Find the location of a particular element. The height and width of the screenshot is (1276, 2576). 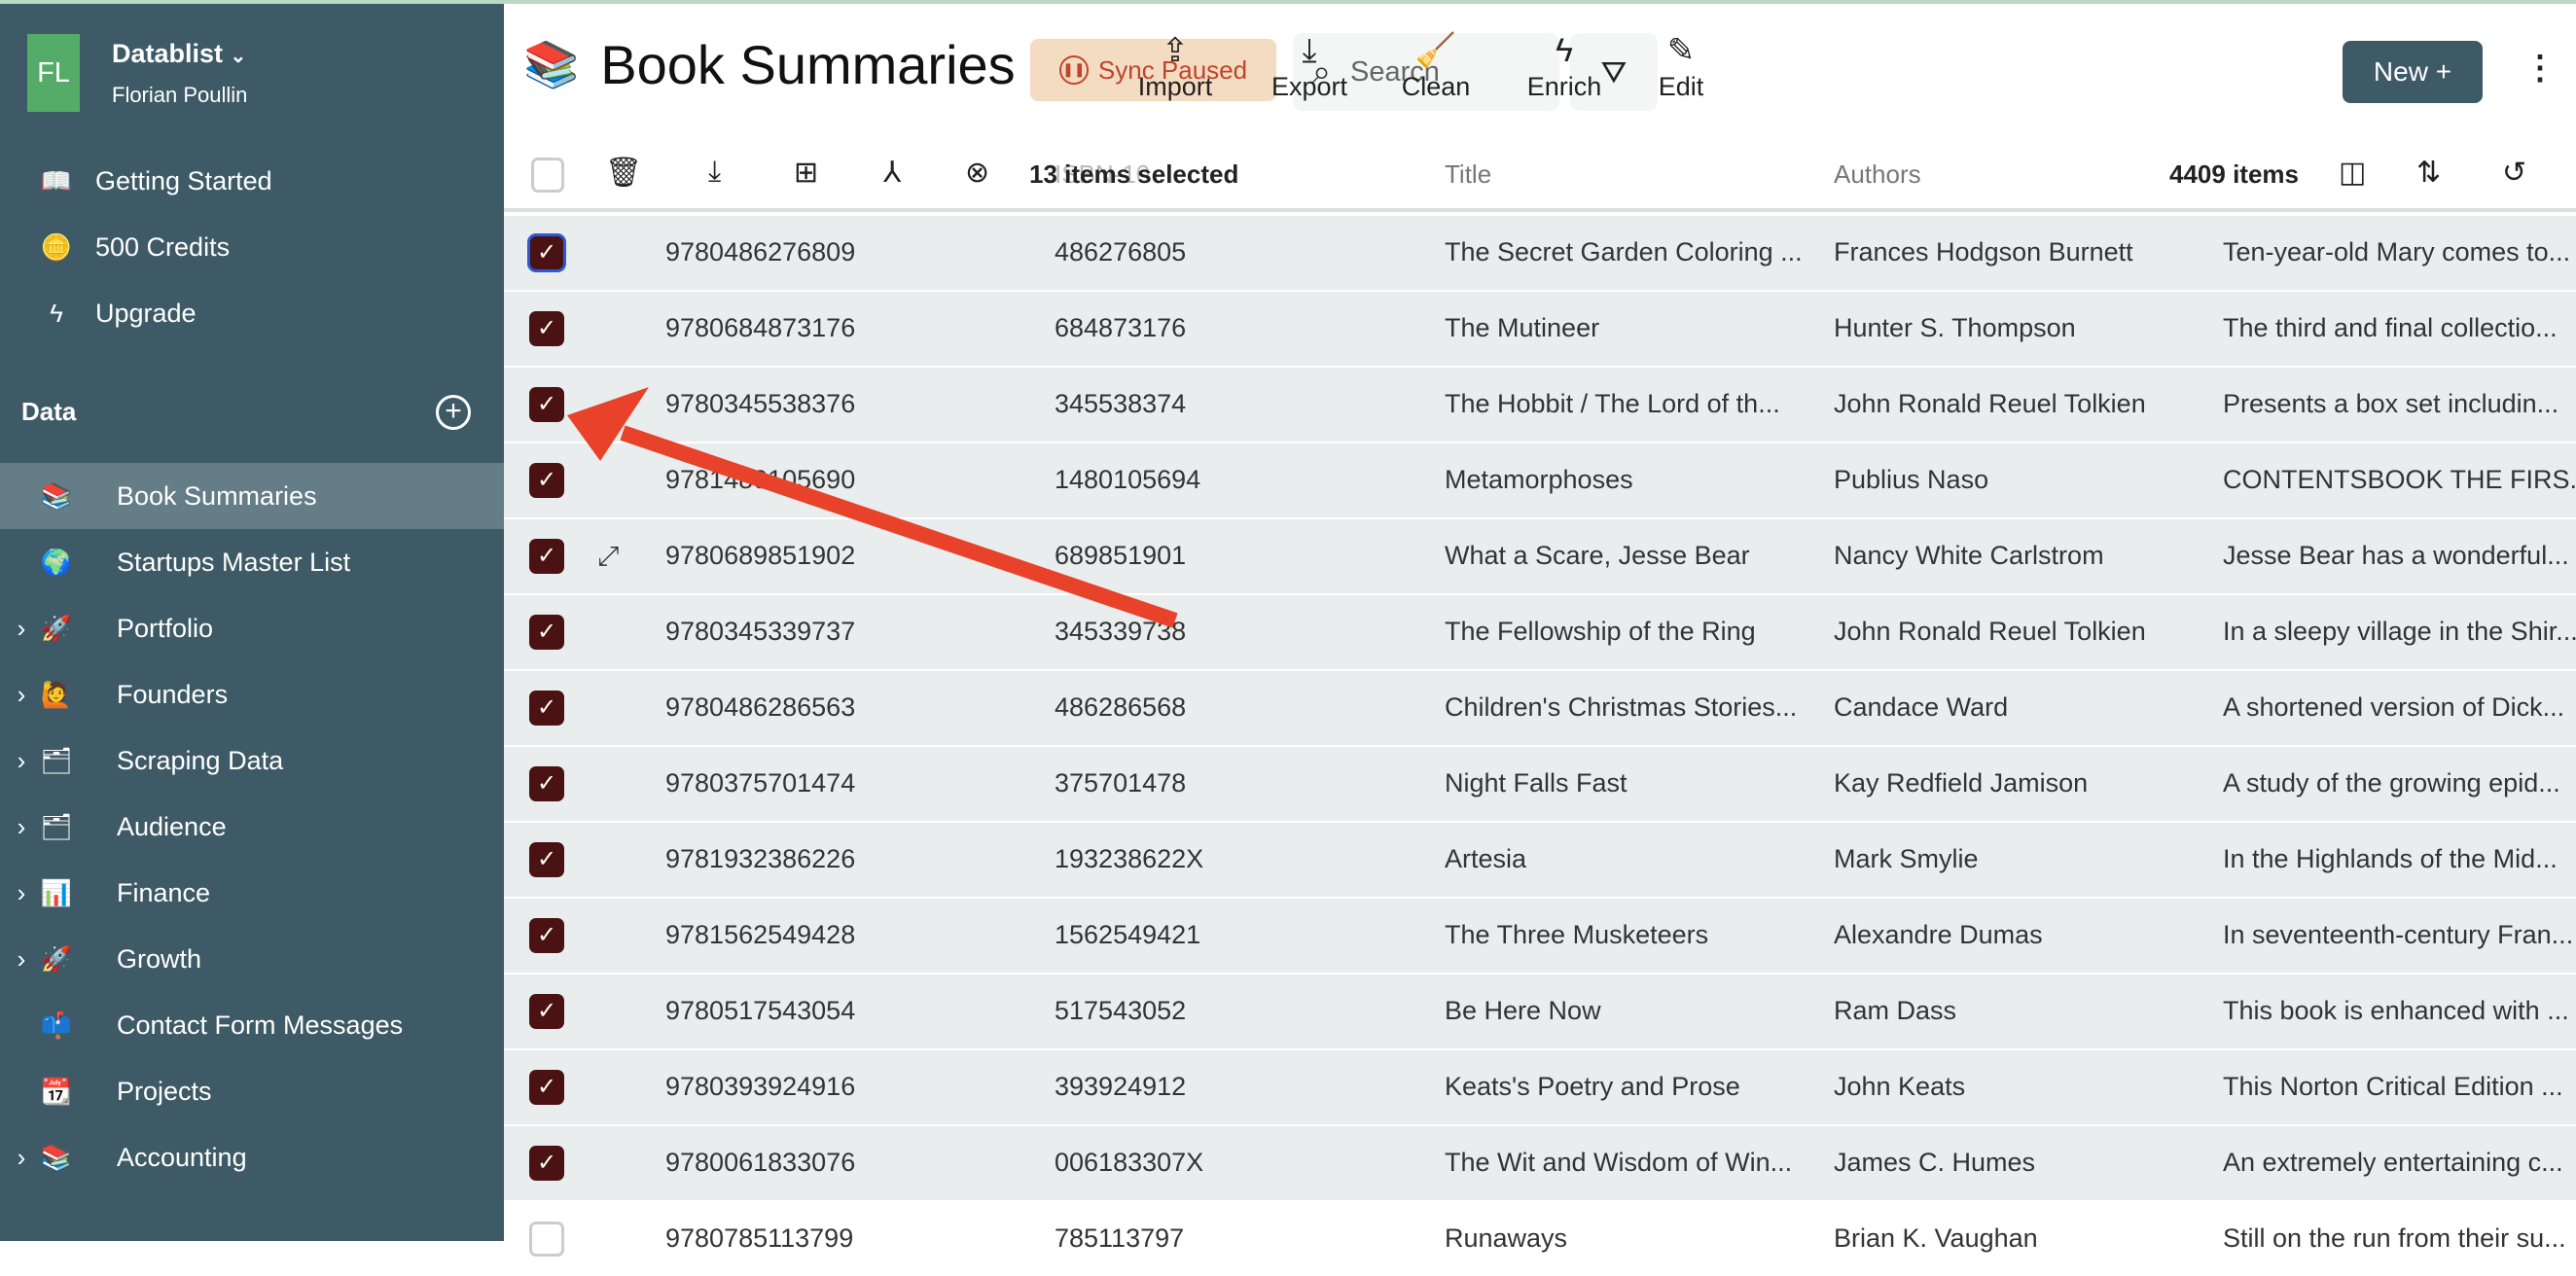

sidebar-dataset-contact-form-messages: 📫 Contact Form Messages is located at coordinates (252, 1025).